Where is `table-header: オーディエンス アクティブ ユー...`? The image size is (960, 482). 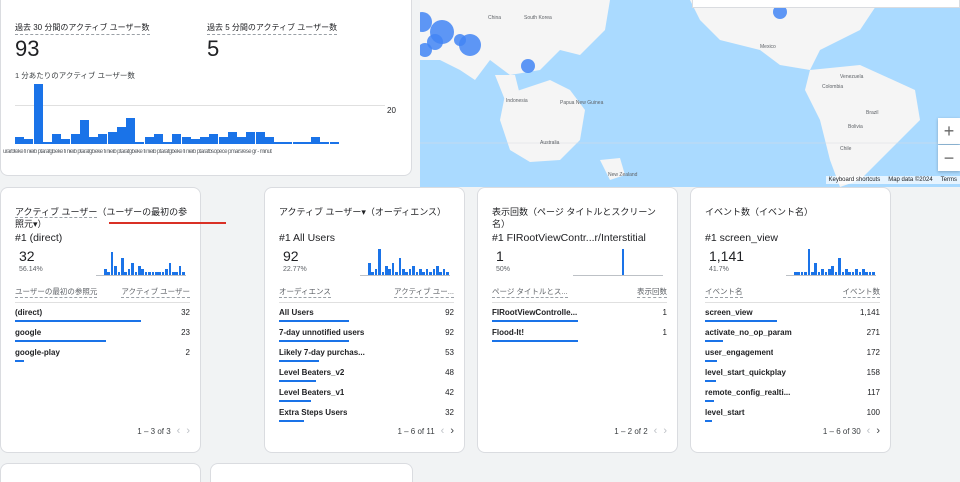 table-header: オーディエンス アクティブ ユー... is located at coordinates (366, 294).